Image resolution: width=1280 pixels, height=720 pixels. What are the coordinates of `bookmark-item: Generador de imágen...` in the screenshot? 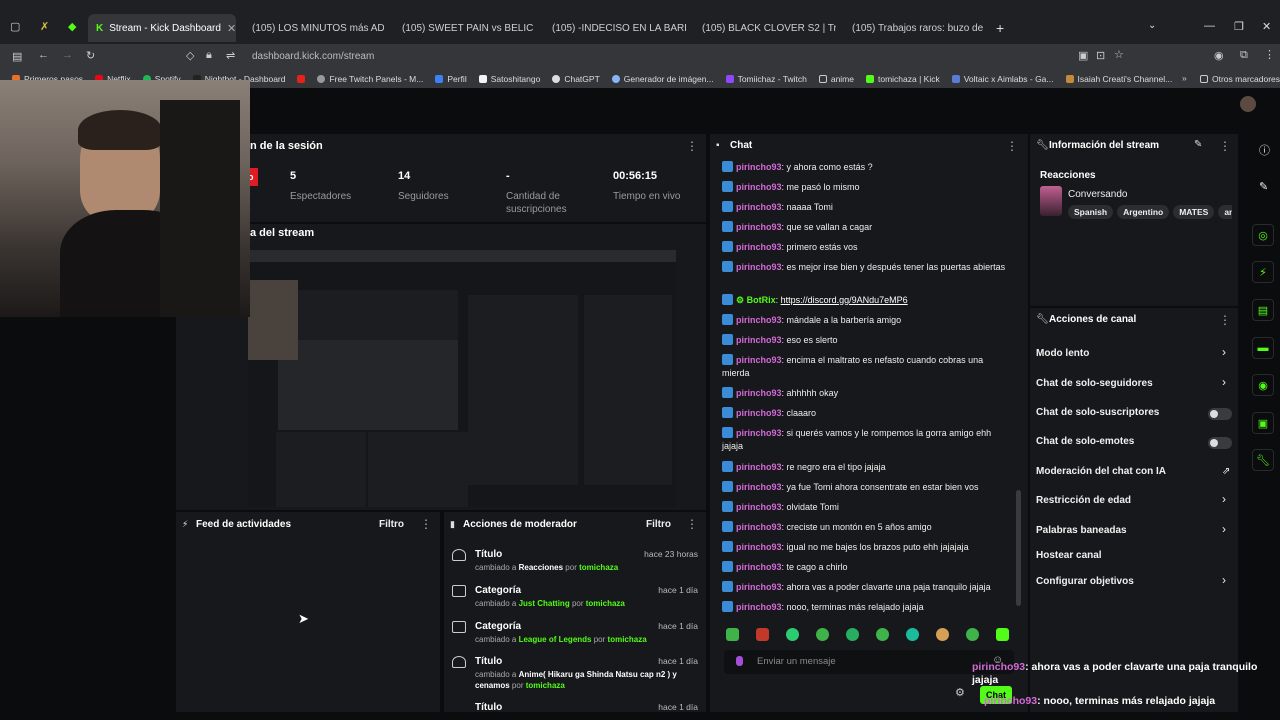 It's located at (662, 79).